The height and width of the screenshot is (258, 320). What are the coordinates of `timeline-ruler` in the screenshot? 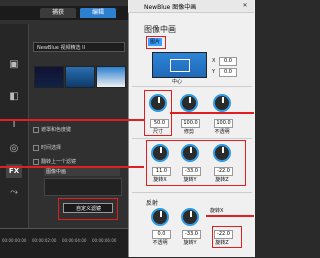 It's located at (64, 243).